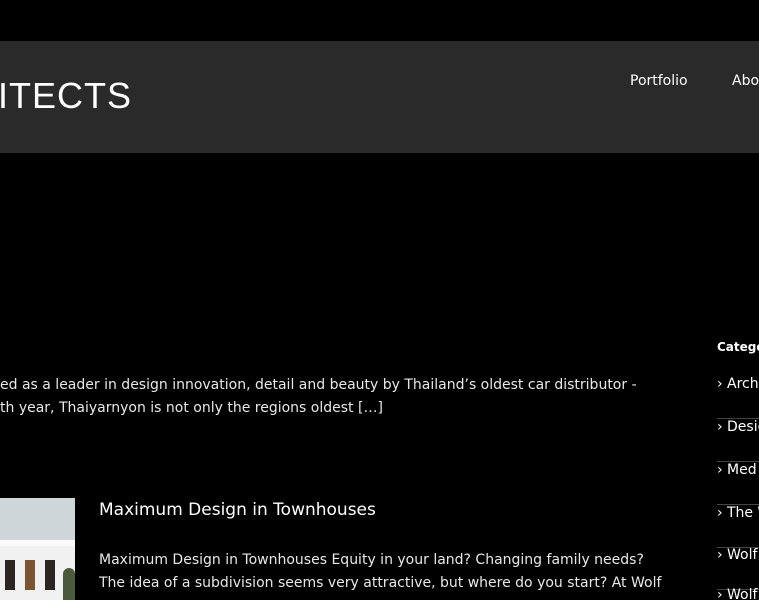  Describe the element at coordinates (370, 408) in the screenshot. I see `read-more-link: […]` at that location.